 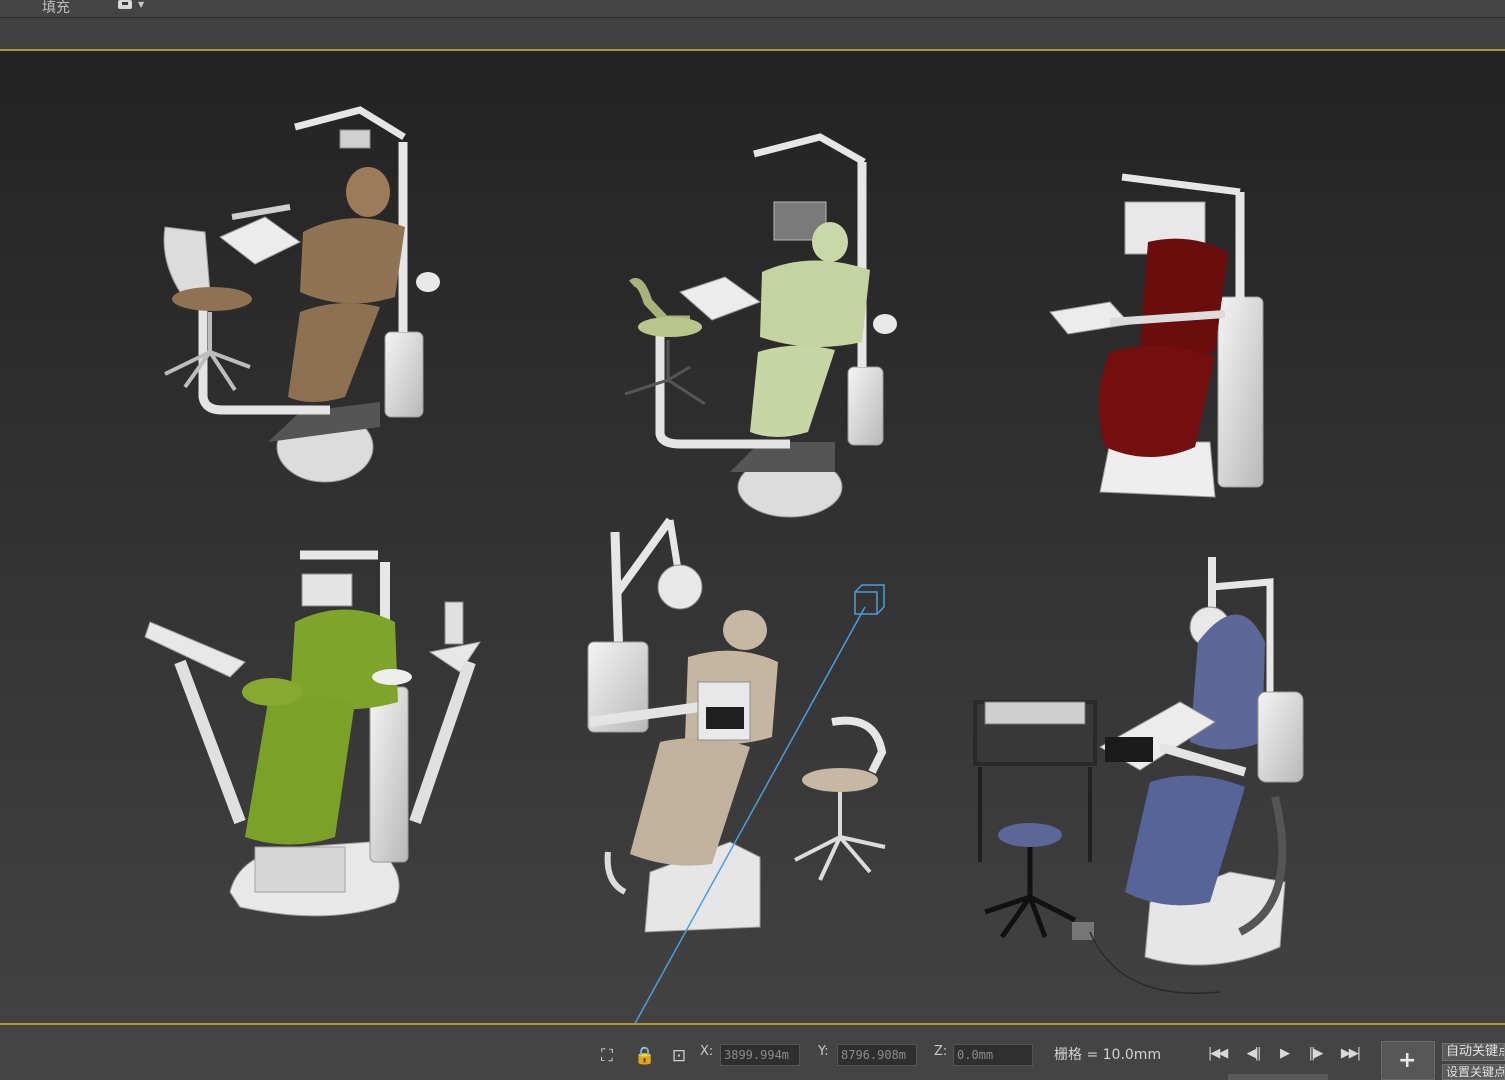 What do you see at coordinates (752, 33) in the screenshot?
I see `ribbon-strip` at bounding box center [752, 33].